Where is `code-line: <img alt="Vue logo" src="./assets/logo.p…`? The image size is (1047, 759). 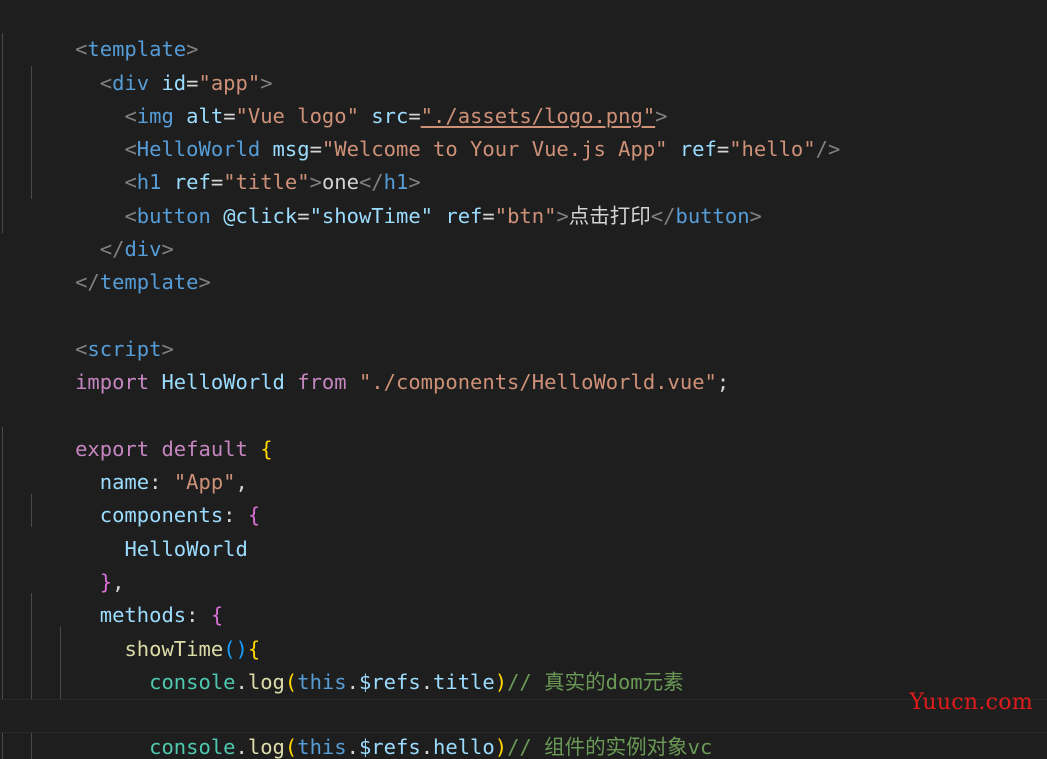 code-line: <img alt="Vue logo" src="./assets/logo.p… is located at coordinates (523, 97).